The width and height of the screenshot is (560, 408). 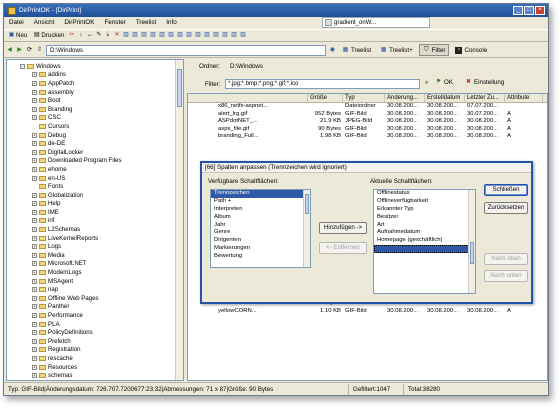 I want to click on goto-icon: ◉, so click(x=332, y=50).